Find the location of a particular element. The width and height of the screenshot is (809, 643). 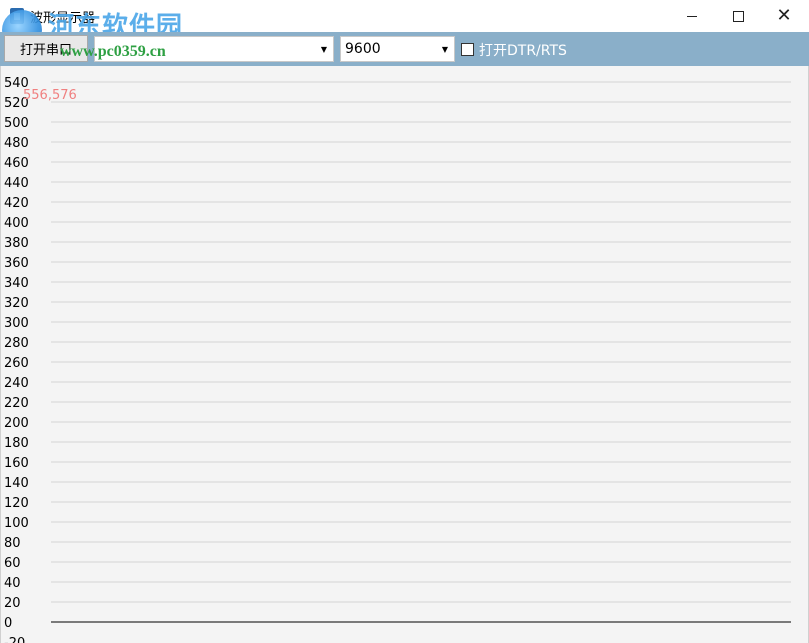

maximize-button is located at coordinates (738, 16).